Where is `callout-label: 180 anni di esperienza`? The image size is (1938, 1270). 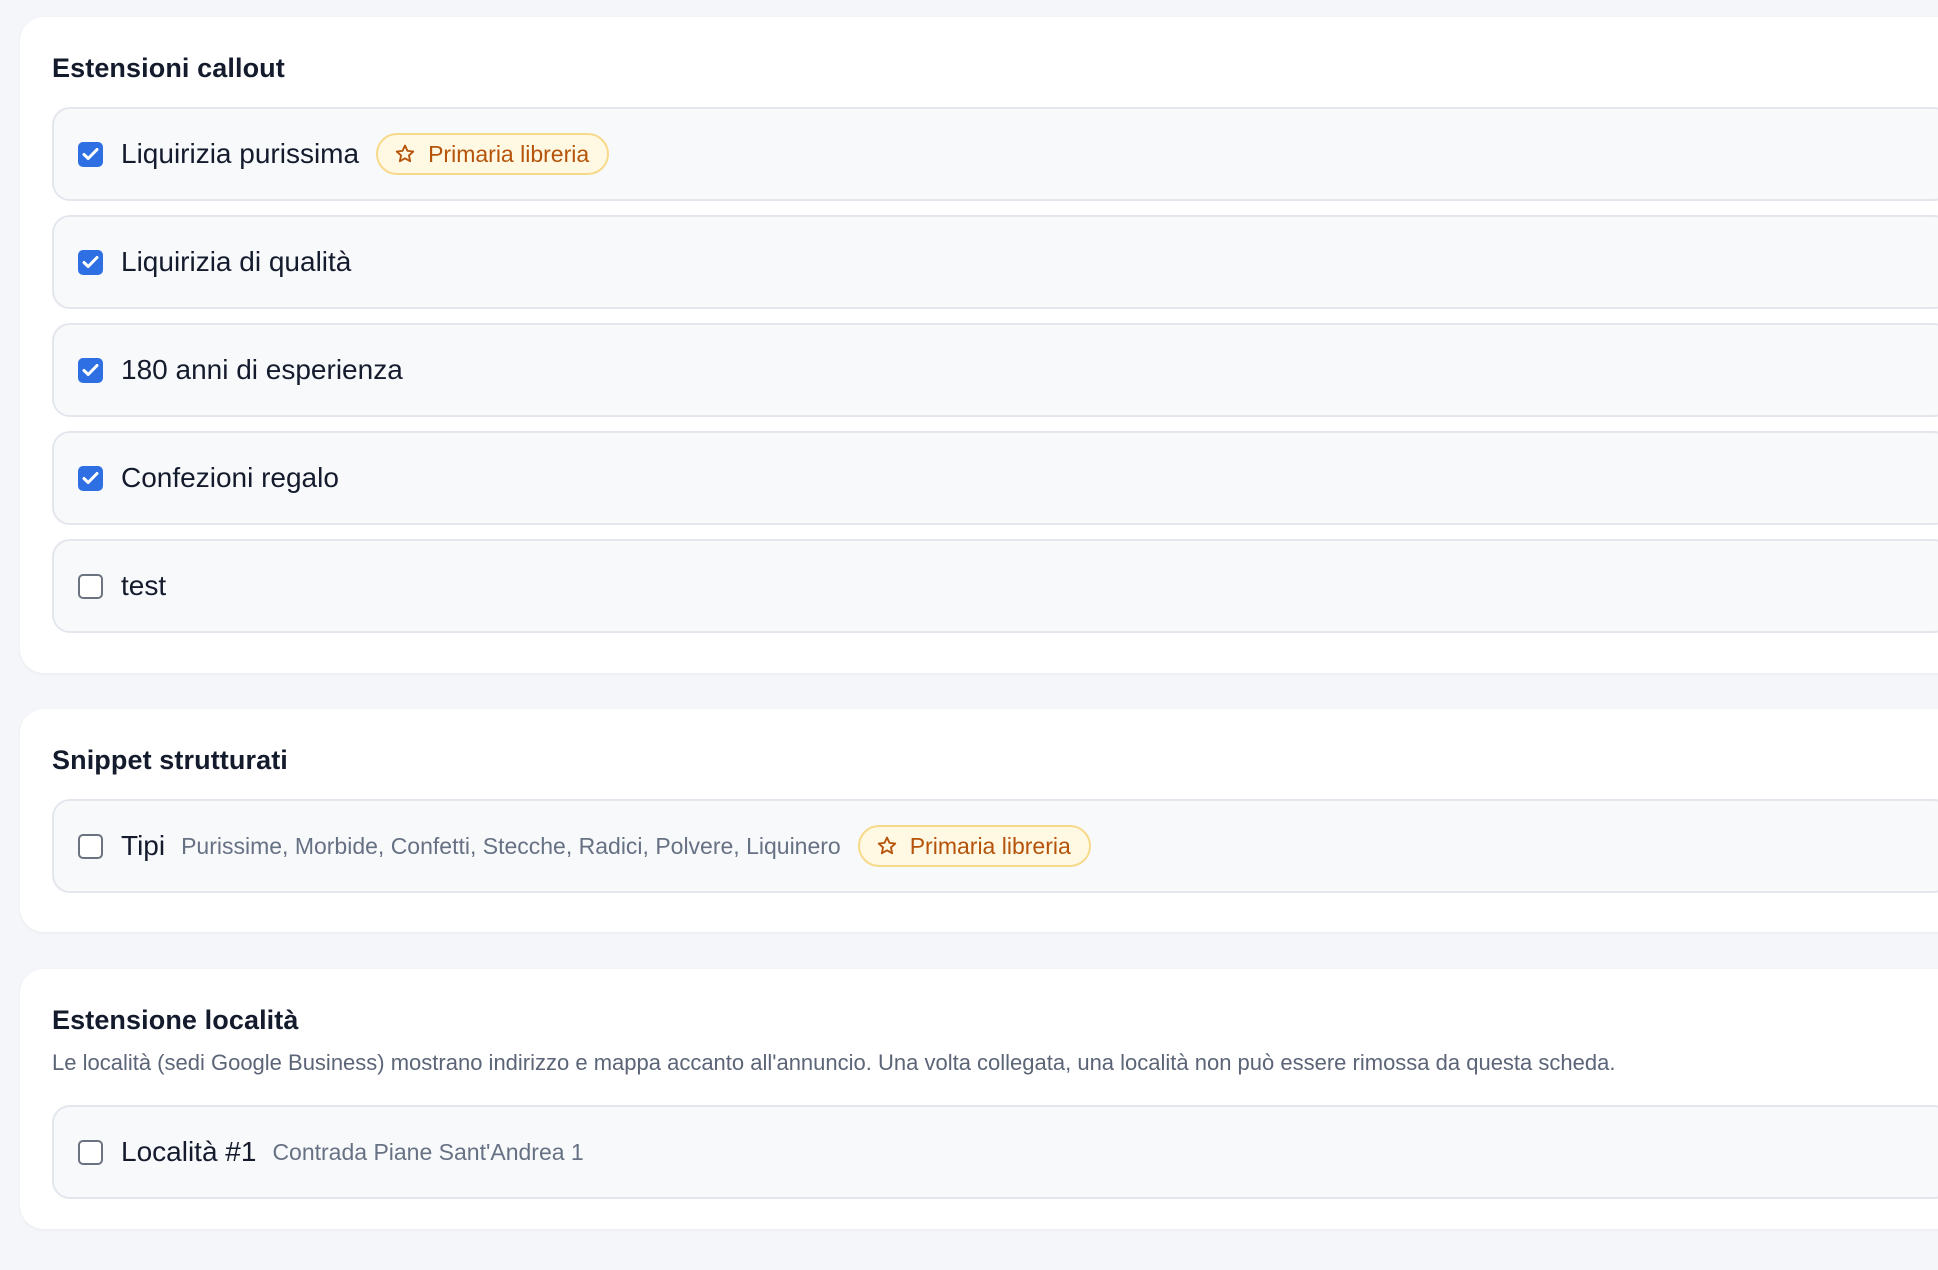
callout-label: 180 anni di esperienza is located at coordinates (262, 369).